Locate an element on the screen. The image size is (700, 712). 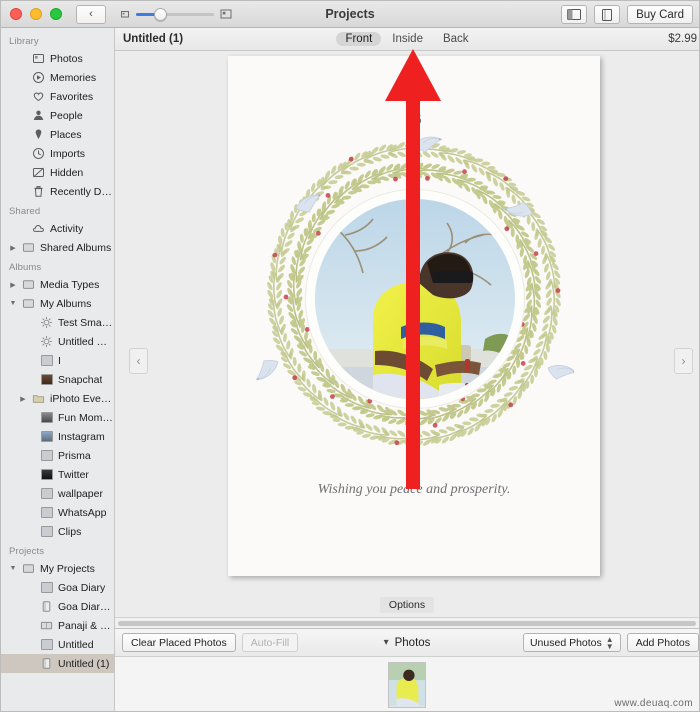
sidebar-item-wallpaper: ▶wallpaper is located at coordinates (57, 493).